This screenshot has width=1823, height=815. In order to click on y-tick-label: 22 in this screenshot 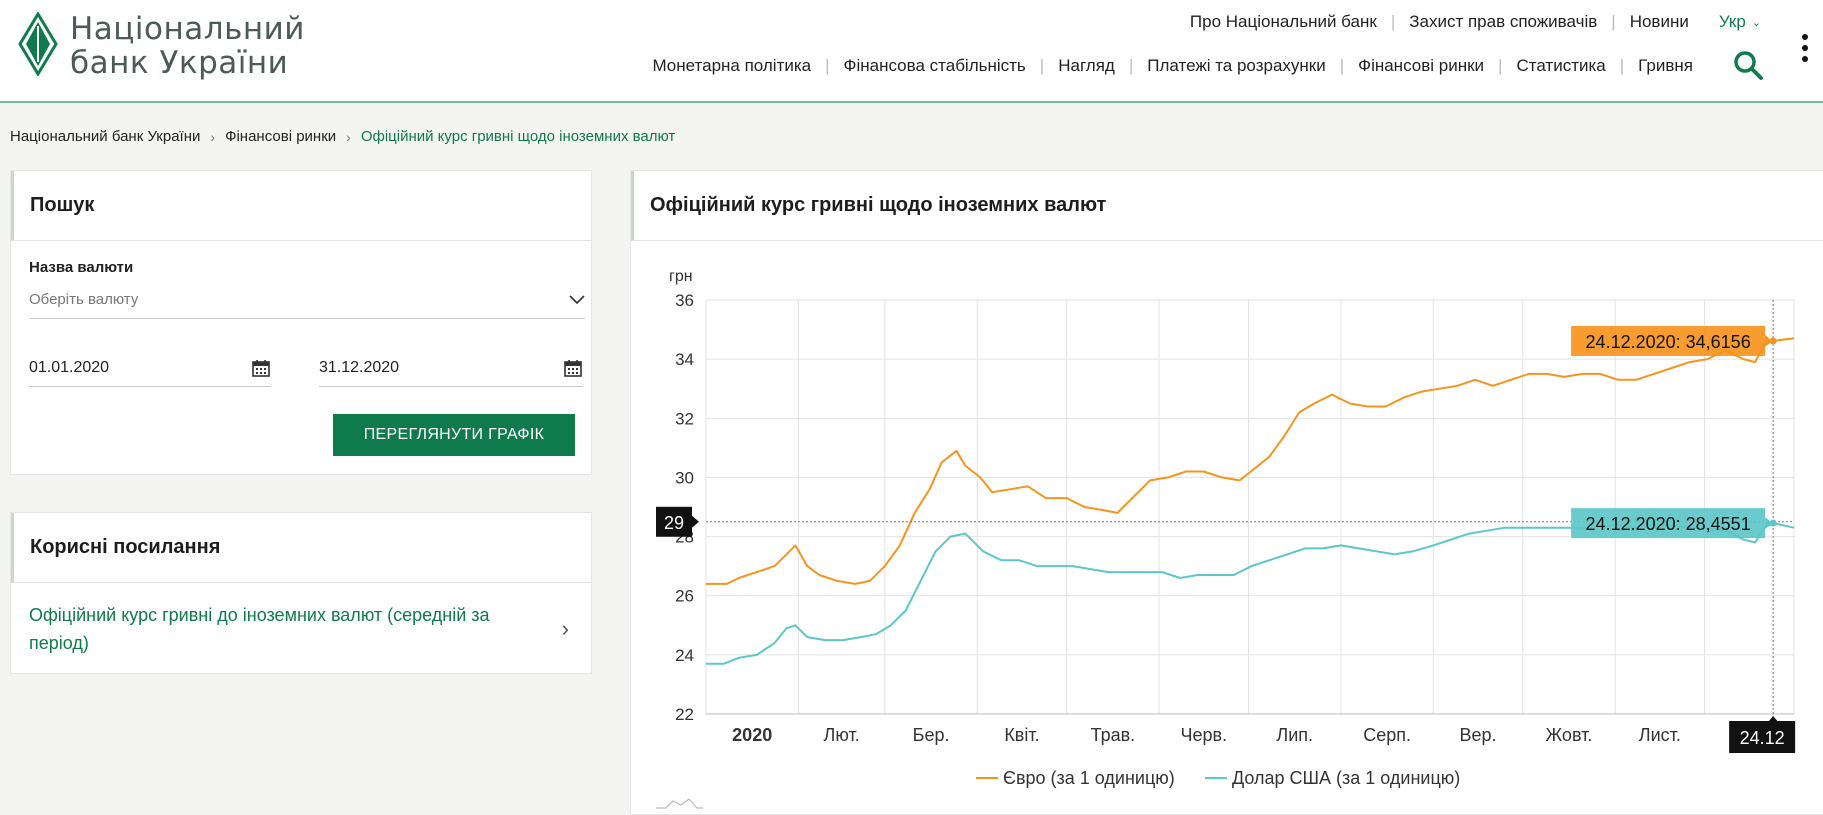, I will do `click(684, 714)`.